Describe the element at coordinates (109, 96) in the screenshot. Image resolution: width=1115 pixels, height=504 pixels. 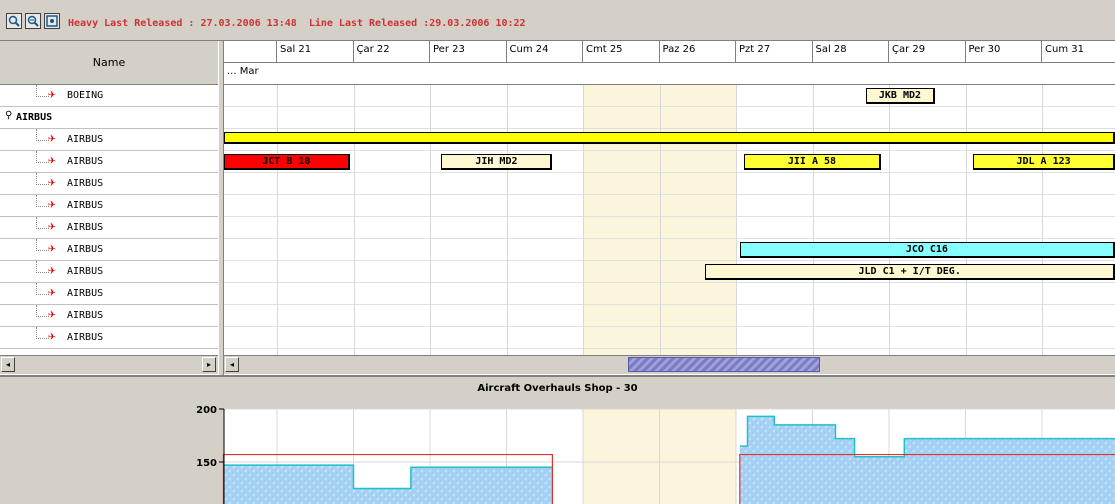
I see `tree-row: ✈ BOEING` at that location.